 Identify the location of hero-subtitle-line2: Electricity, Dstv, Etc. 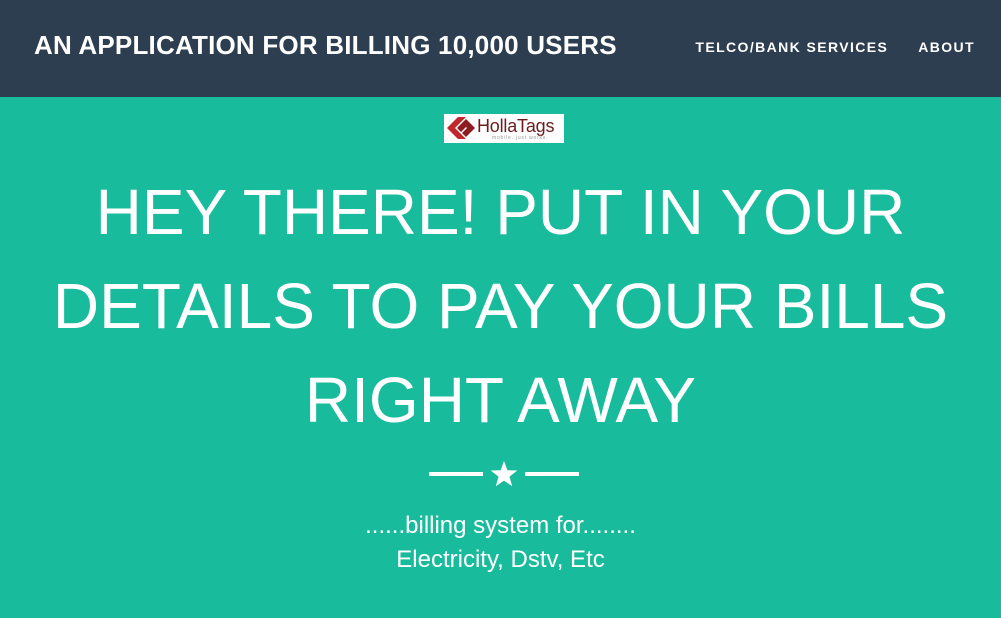
(500, 559).